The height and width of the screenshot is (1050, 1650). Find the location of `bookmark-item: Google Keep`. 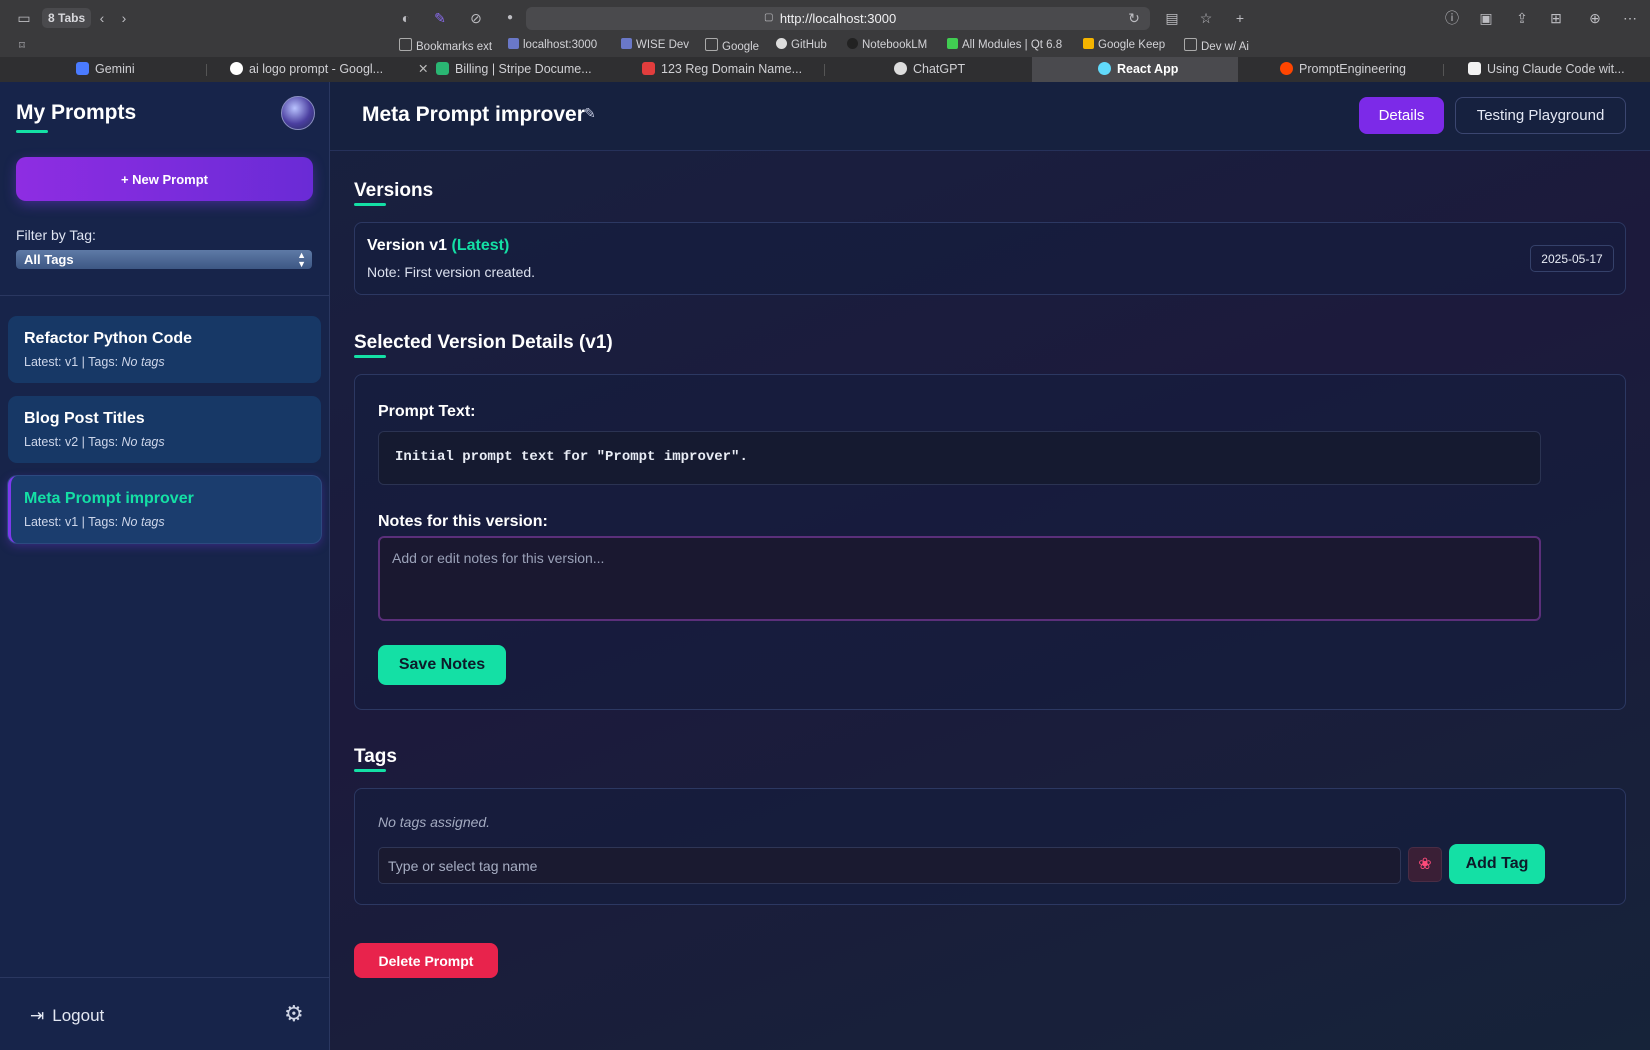

bookmark-item: Google Keep is located at coordinates (1124, 44).